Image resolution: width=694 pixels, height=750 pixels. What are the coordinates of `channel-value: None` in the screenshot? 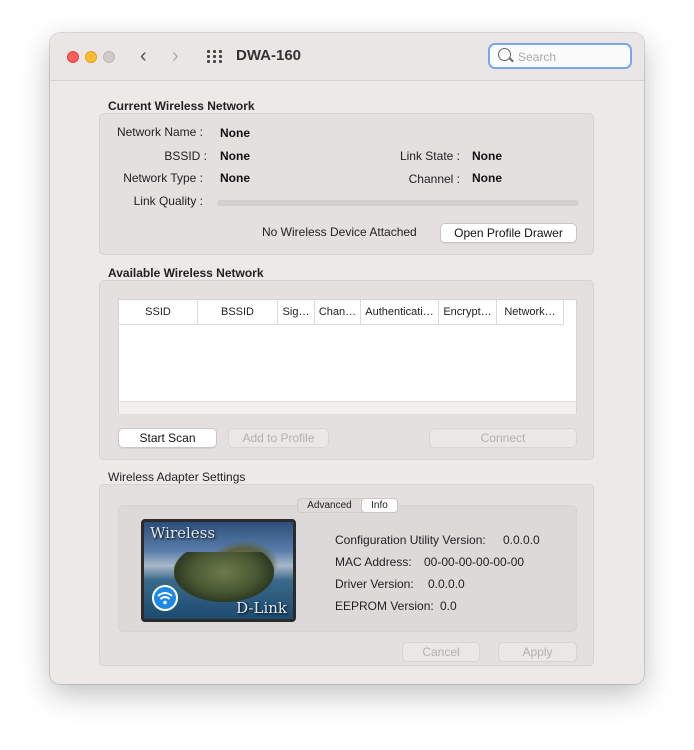 It's located at (487, 178).